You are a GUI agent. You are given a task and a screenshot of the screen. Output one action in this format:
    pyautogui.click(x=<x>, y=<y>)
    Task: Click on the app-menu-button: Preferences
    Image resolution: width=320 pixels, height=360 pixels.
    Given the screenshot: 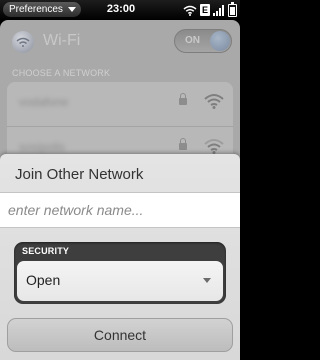 What is the action you would take?
    pyautogui.click(x=42, y=9)
    